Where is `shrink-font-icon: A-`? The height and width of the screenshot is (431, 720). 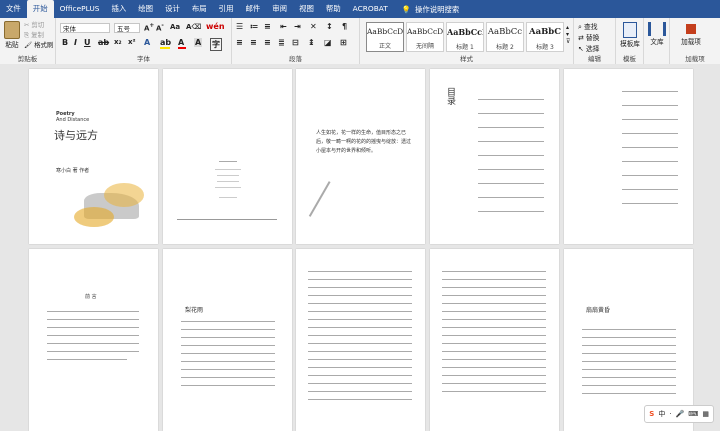
shrink-font-icon: A- is located at coordinates (160, 27).